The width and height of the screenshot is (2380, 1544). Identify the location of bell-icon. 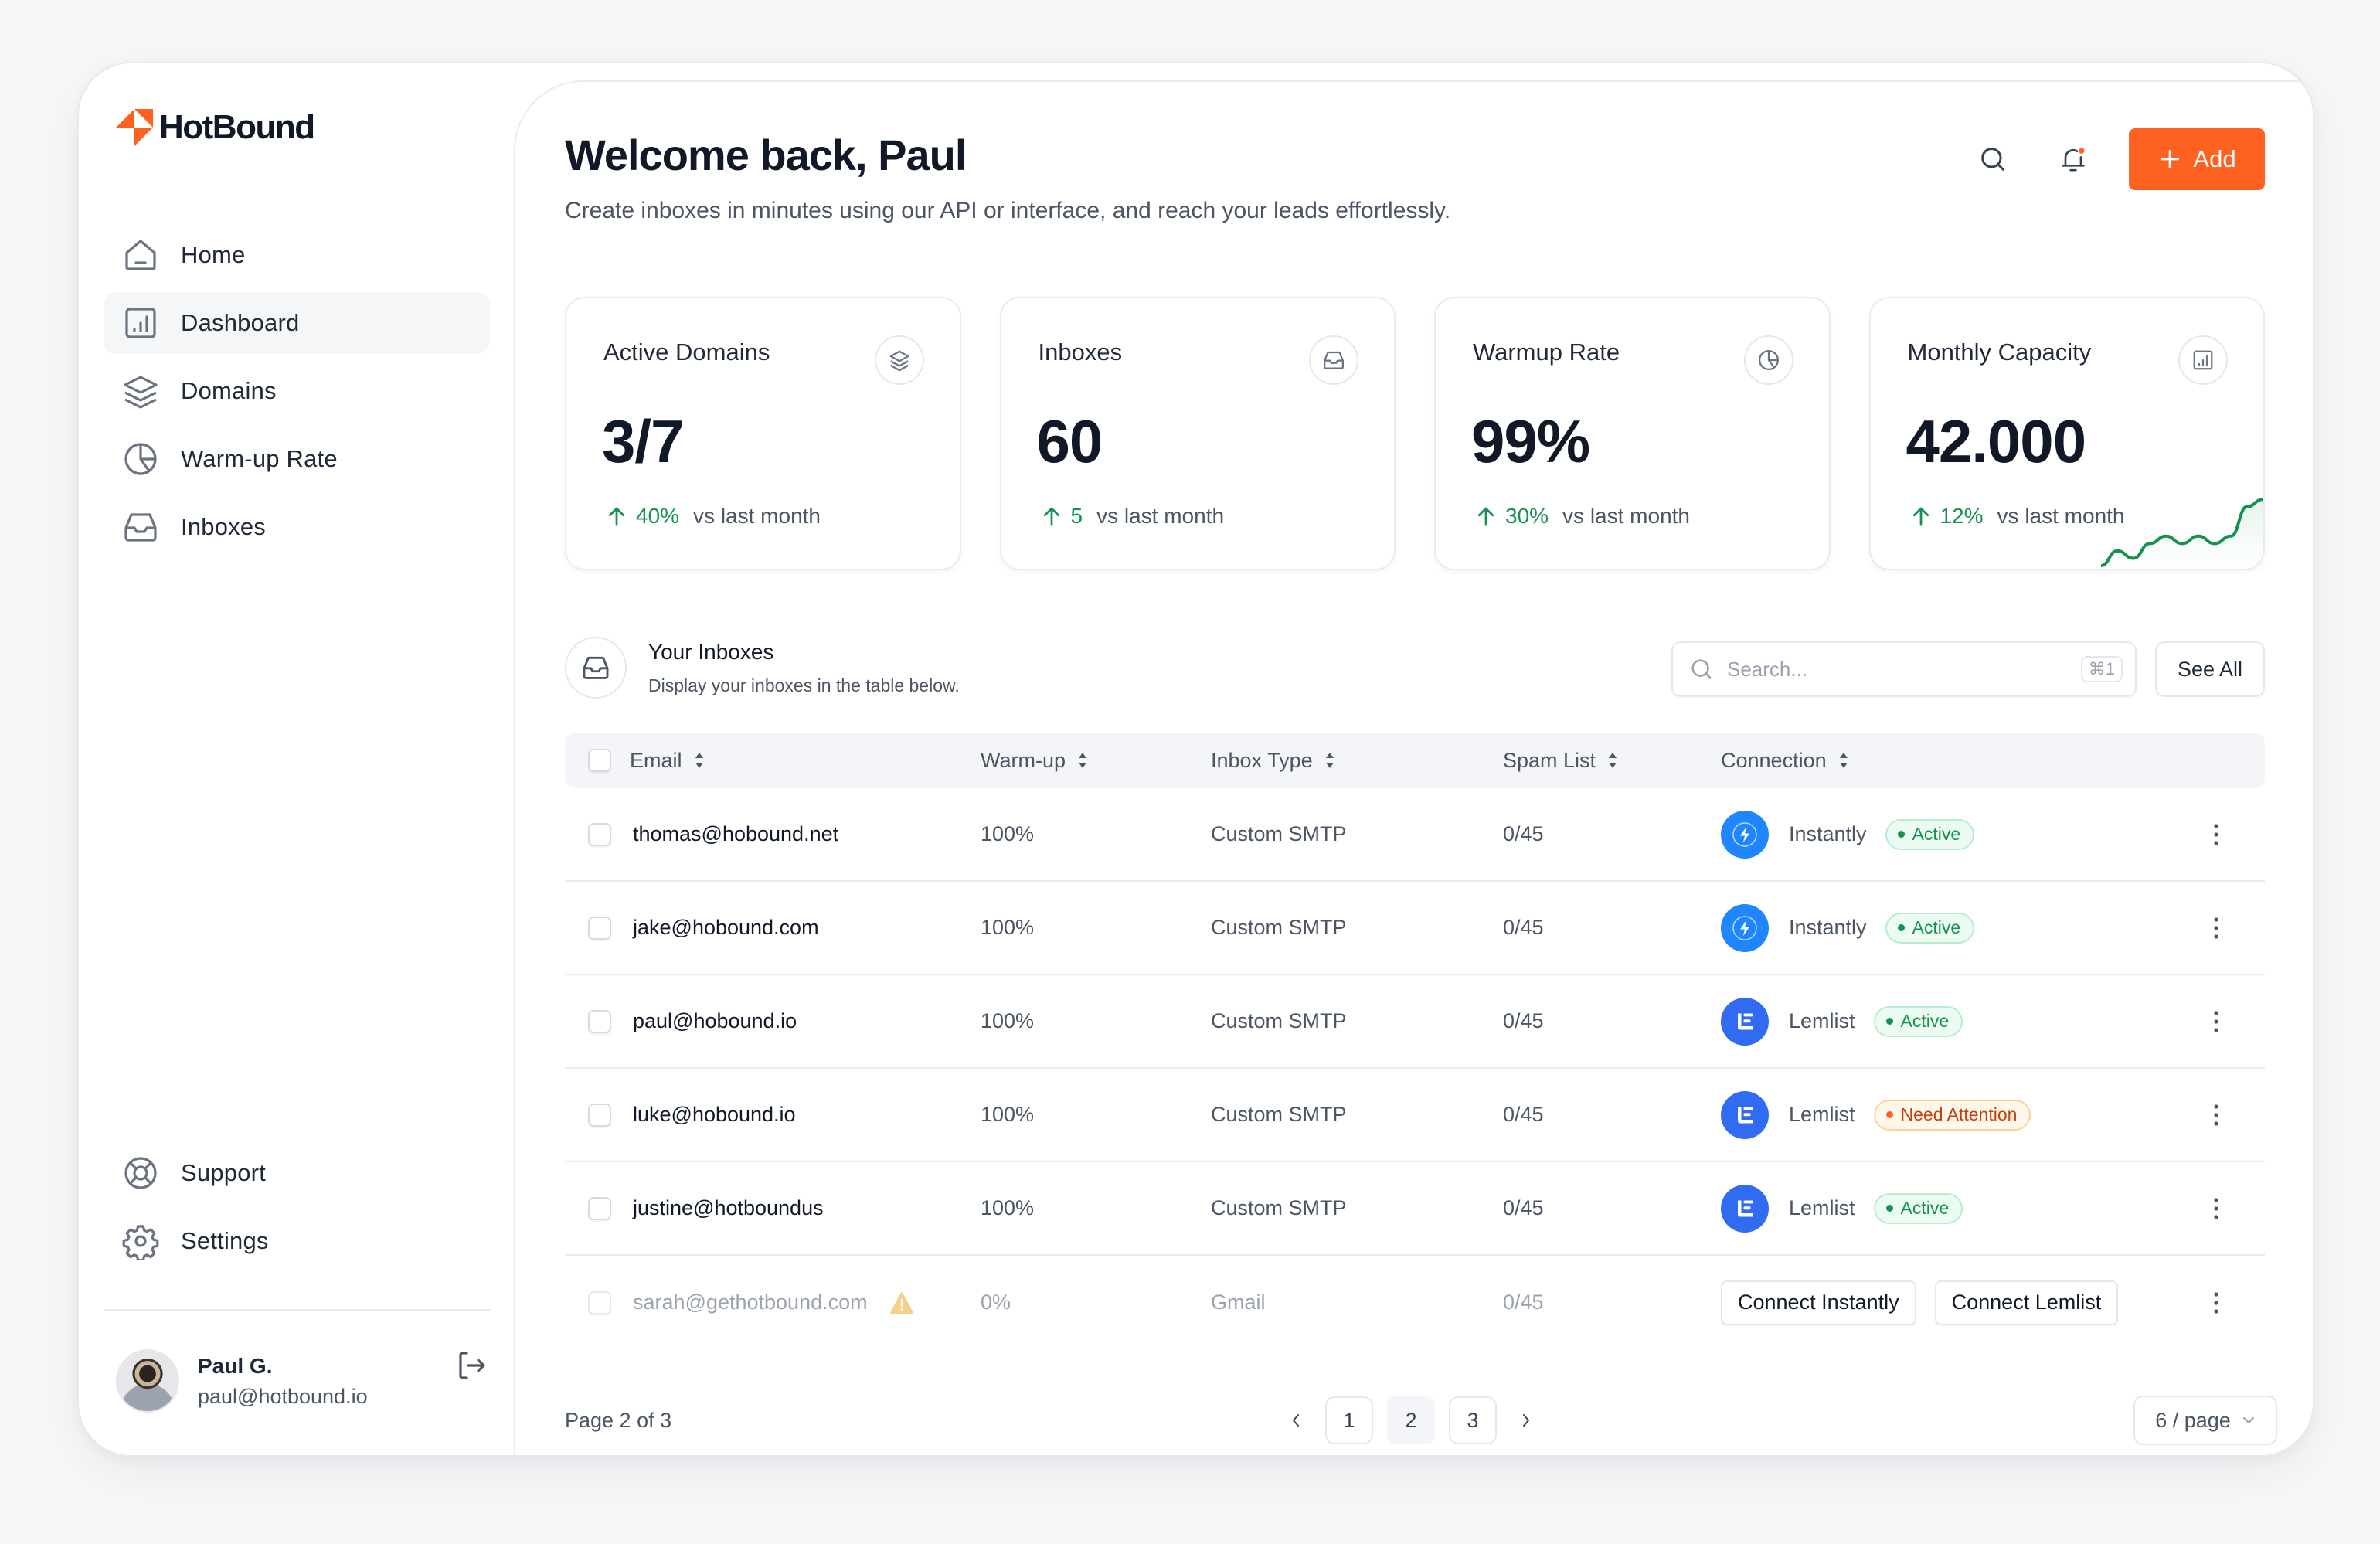
(2073, 160).